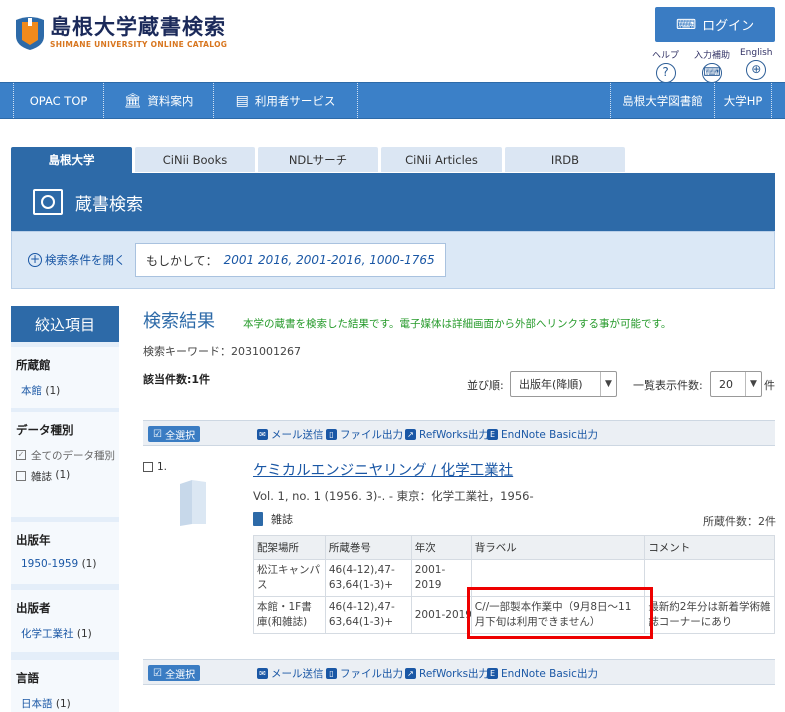 The image size is (785, 712). I want to click on highlight-box, so click(560, 613).